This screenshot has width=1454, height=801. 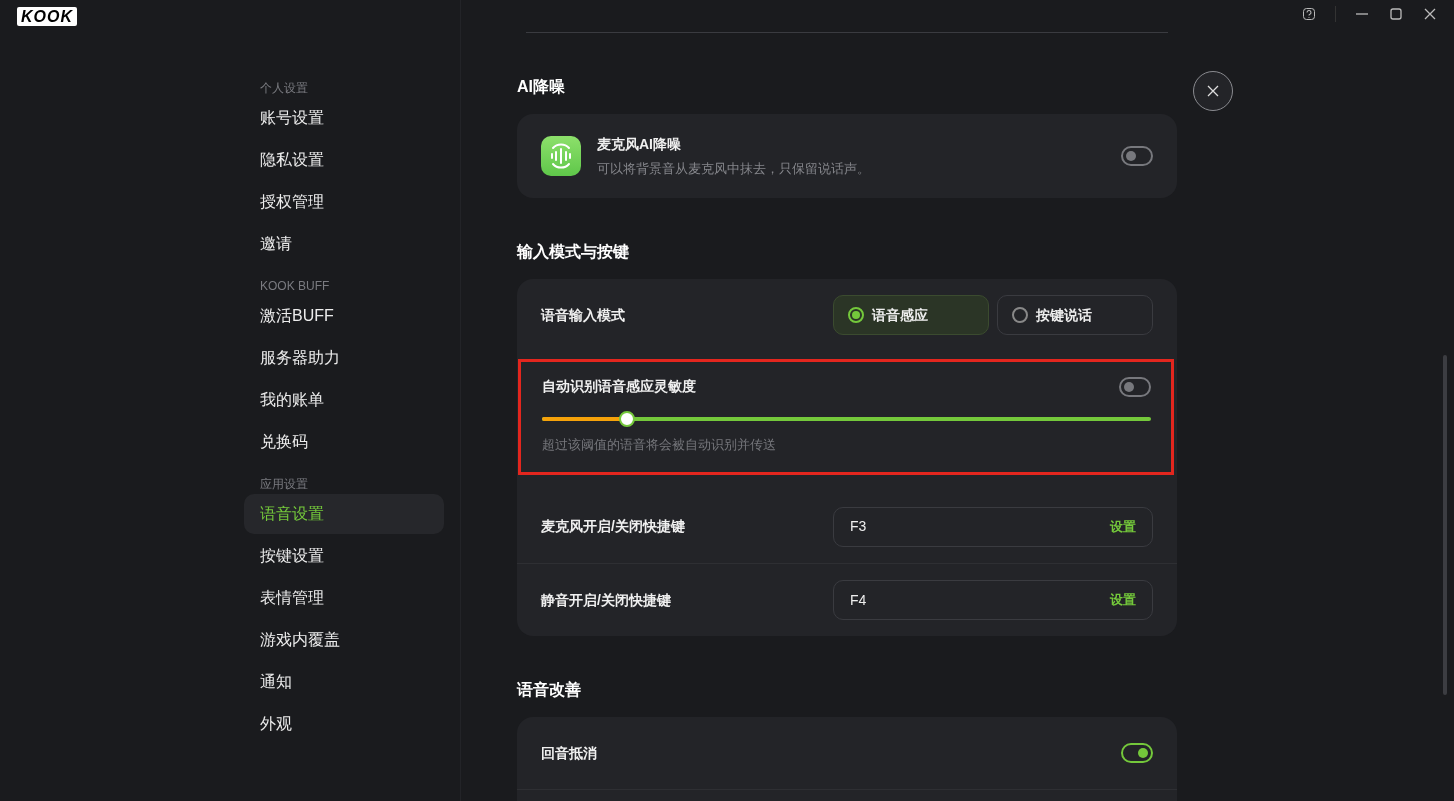 What do you see at coordinates (734, 168) in the screenshot?
I see `feature-description: 可以将背景音从麦克风中抹去，只保留说话声。` at bounding box center [734, 168].